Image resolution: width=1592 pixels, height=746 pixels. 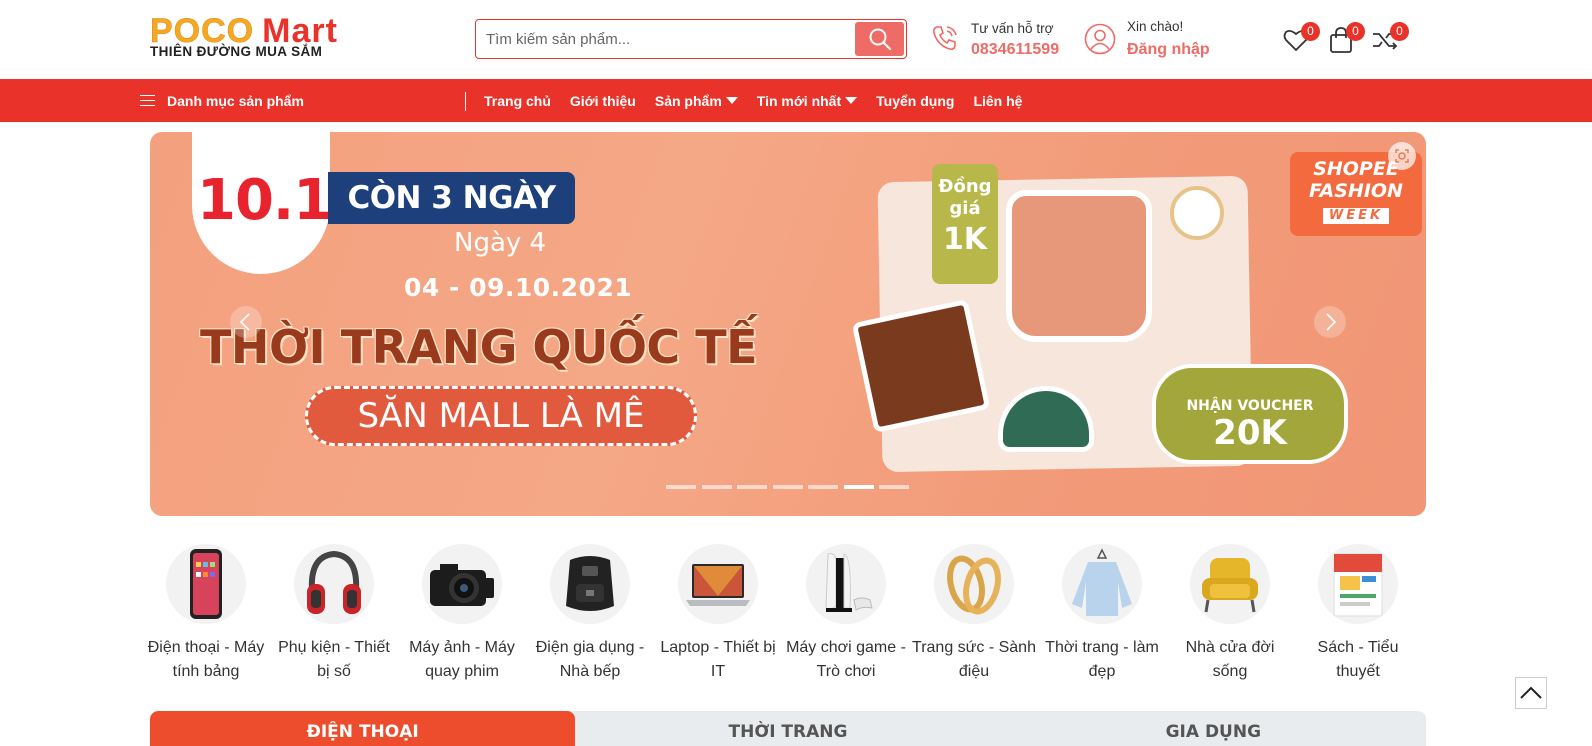 What do you see at coordinates (334, 582) in the screenshot?
I see `headphones-icon` at bounding box center [334, 582].